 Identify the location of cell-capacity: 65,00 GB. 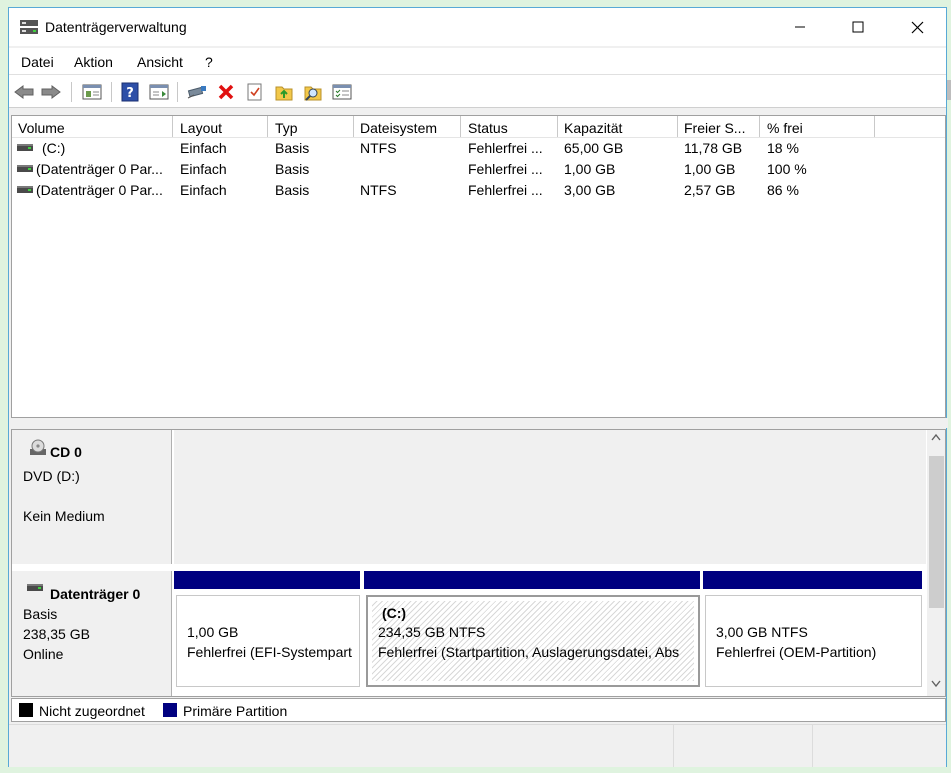
(594, 148).